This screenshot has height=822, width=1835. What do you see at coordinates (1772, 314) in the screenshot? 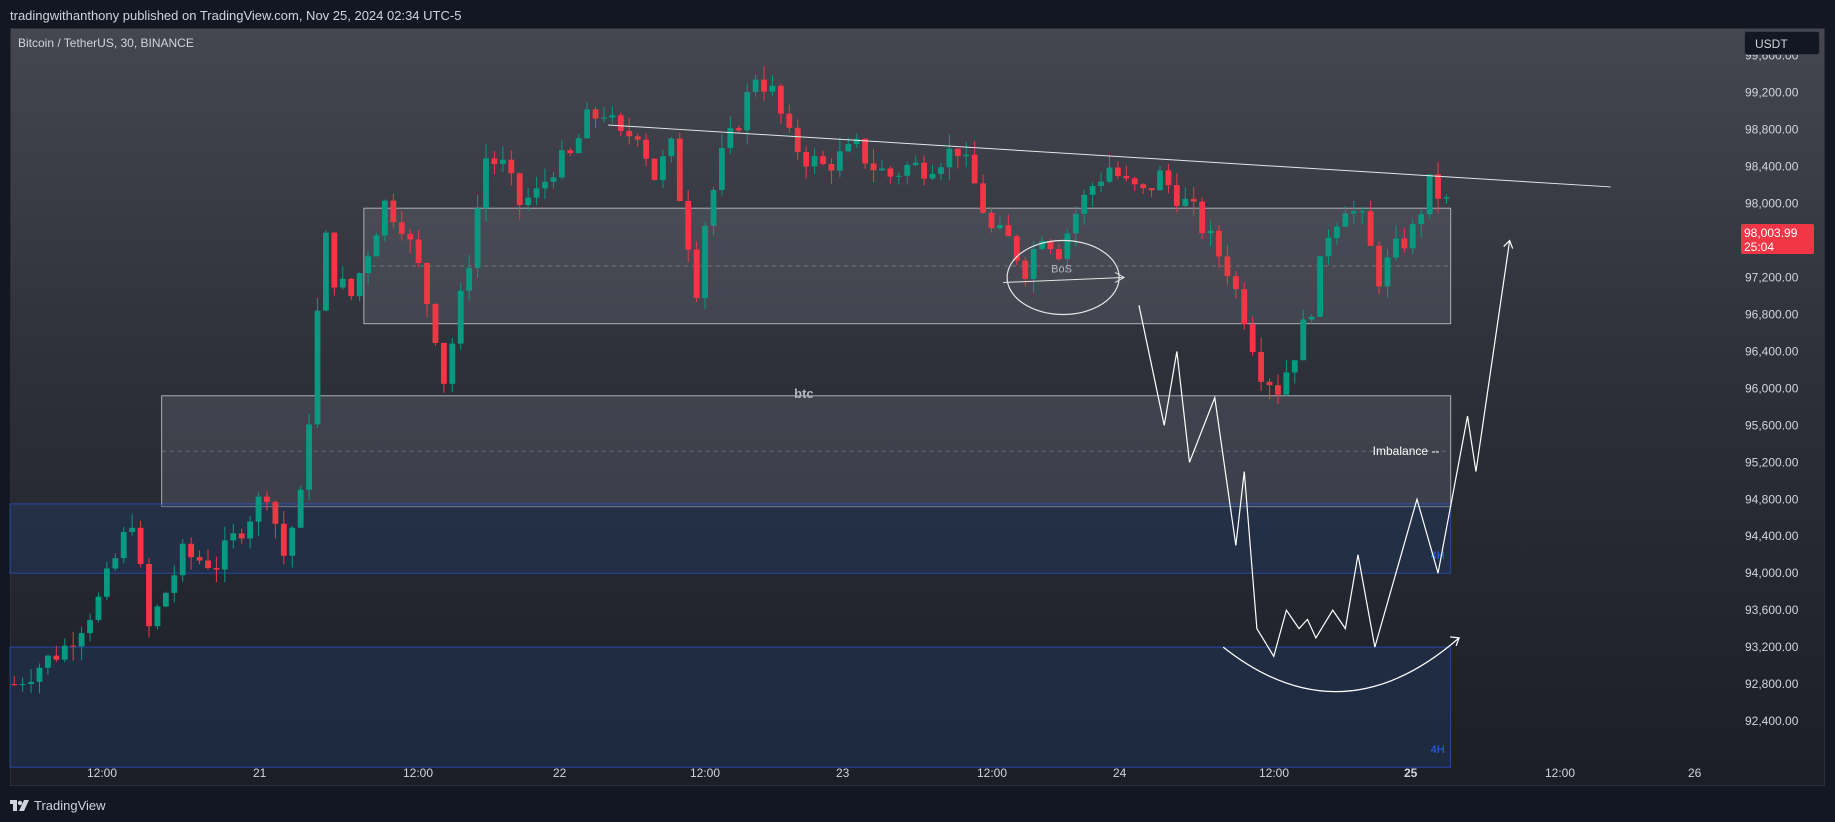
I see `price-axis-label: 96,800.00` at bounding box center [1772, 314].